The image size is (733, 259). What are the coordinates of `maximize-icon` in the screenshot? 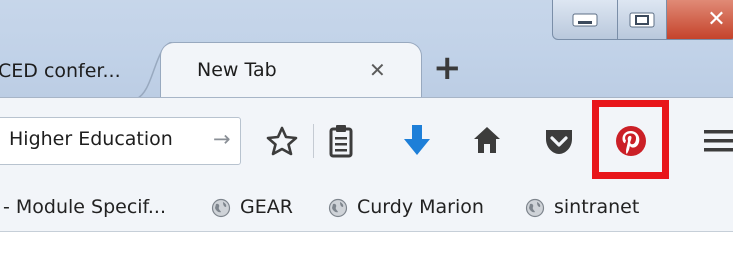 It's located at (642, 19).